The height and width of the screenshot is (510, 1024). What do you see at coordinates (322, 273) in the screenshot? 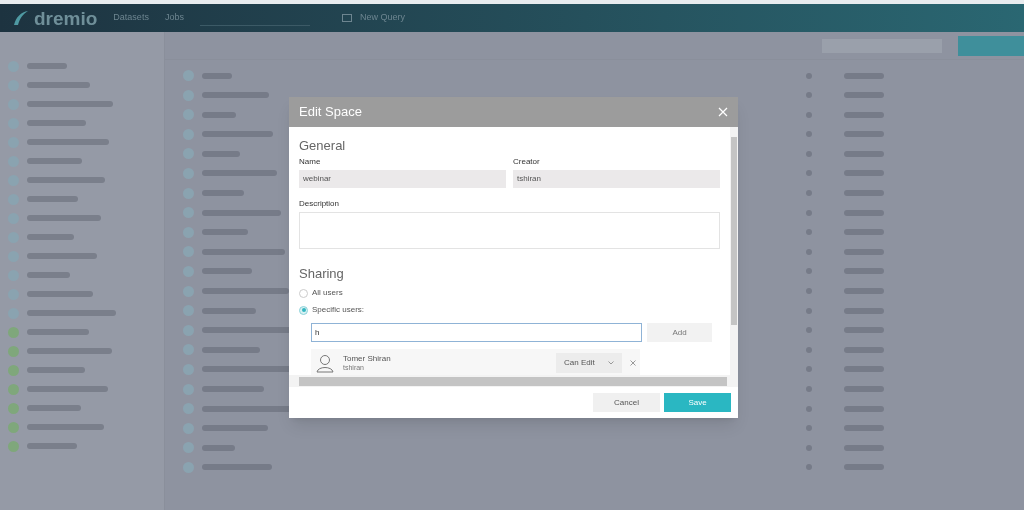
I see `section-heading: Sharing` at bounding box center [322, 273].